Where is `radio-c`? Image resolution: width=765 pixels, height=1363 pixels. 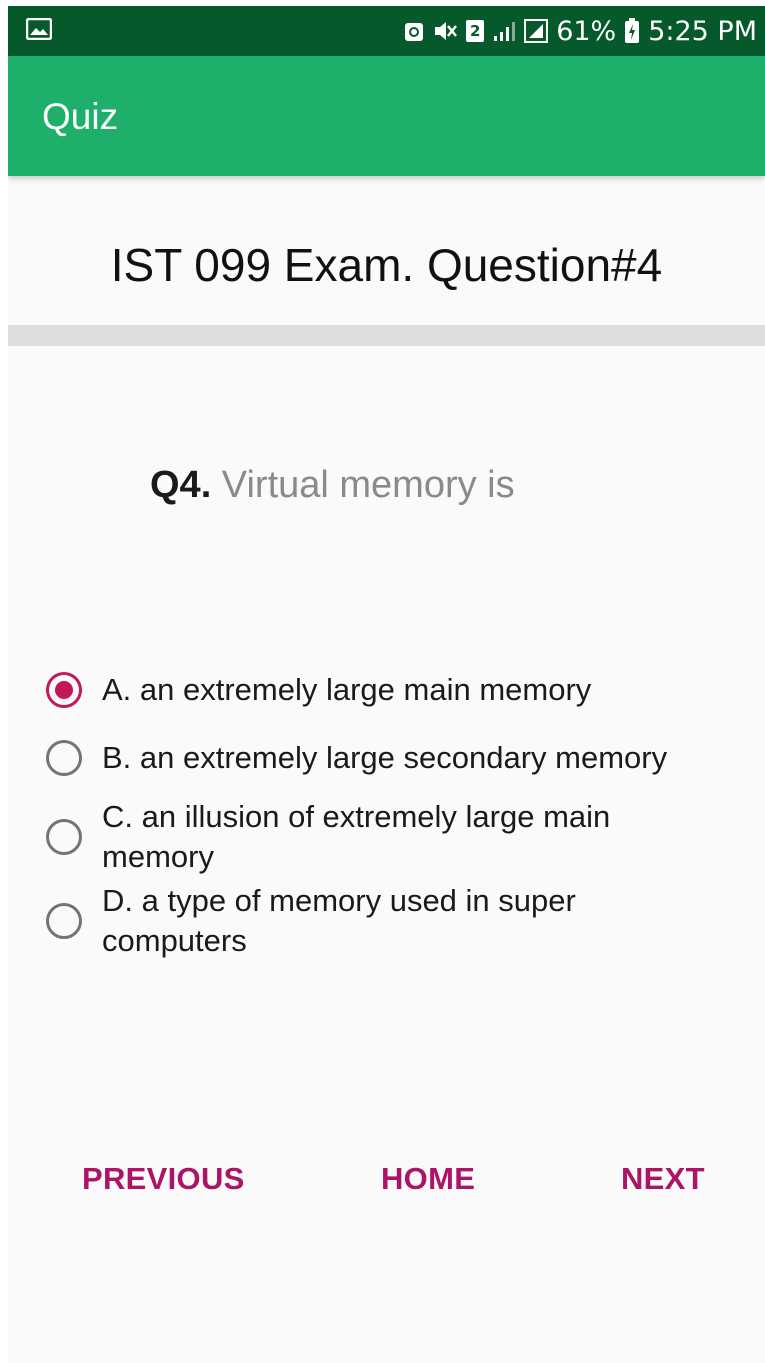
radio-c is located at coordinates (64, 837).